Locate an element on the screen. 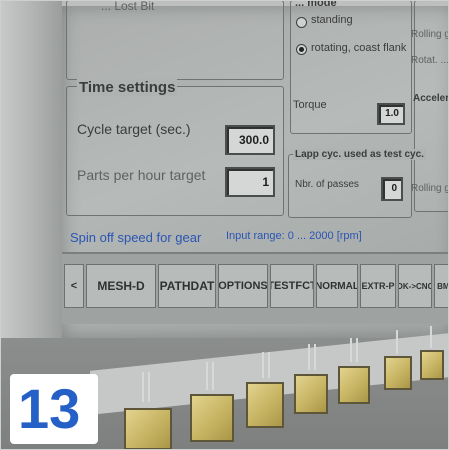 This screenshot has height=450, width=449. parts-per-hour-label: Parts per hour target is located at coordinates (141, 175).